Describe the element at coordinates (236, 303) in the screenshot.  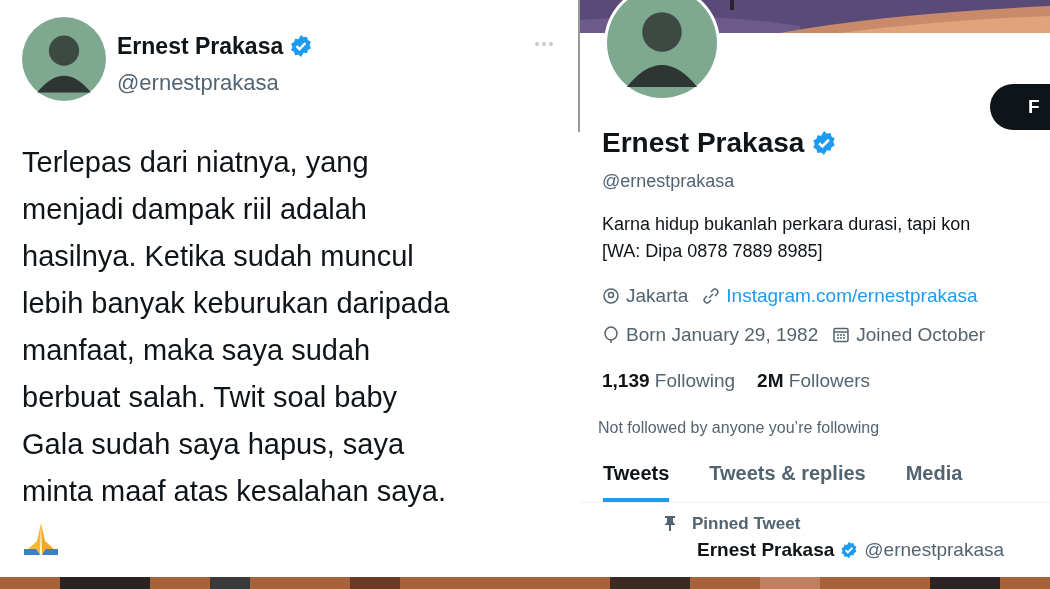
I see `tweet-text: lebih banyak keburukan daripada` at that location.